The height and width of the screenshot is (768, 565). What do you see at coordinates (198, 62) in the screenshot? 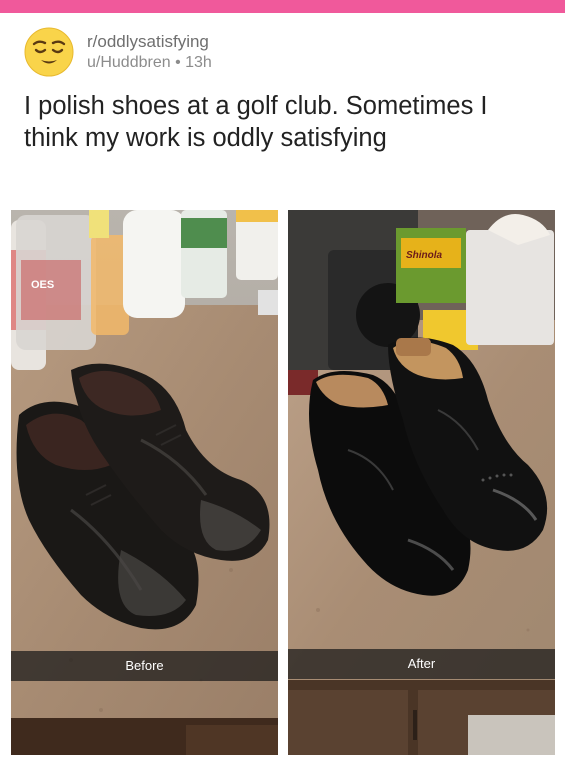
I see `post-time: 13h` at bounding box center [198, 62].